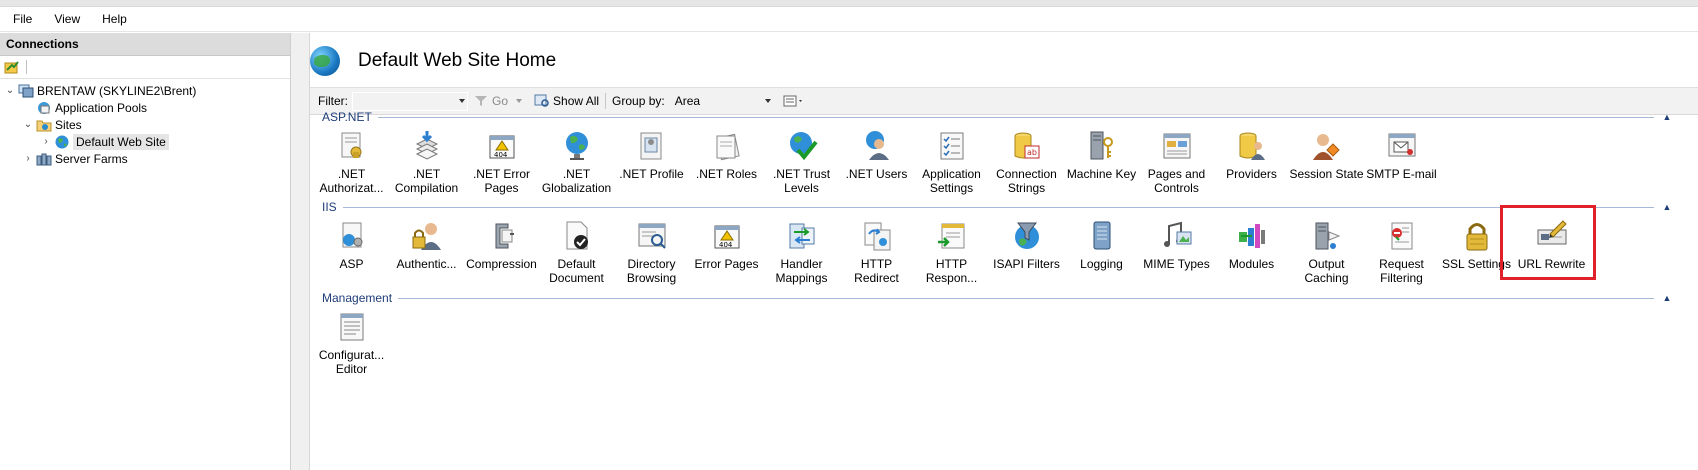 The width and height of the screenshot is (1698, 470). I want to click on machine-key-icon, so click(1102, 146).